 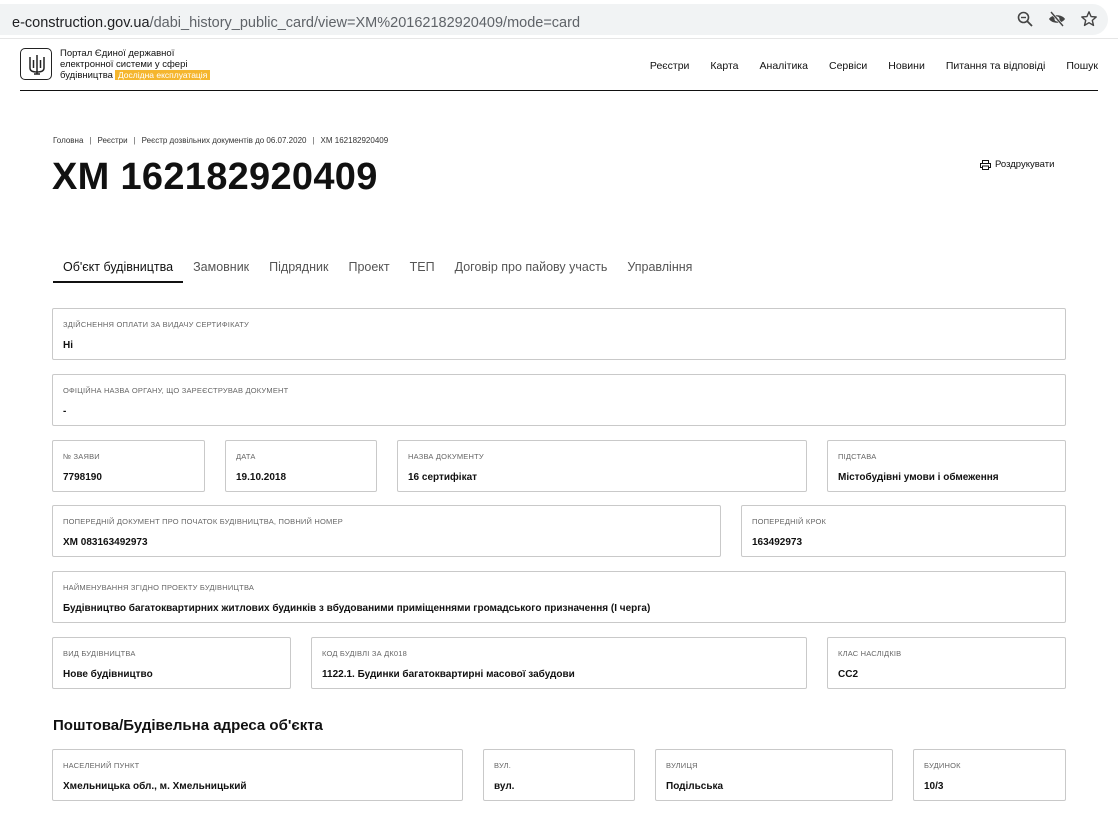 I want to click on field-construction-type: Вид будівництва Нове будівництво, so click(x=171, y=663).